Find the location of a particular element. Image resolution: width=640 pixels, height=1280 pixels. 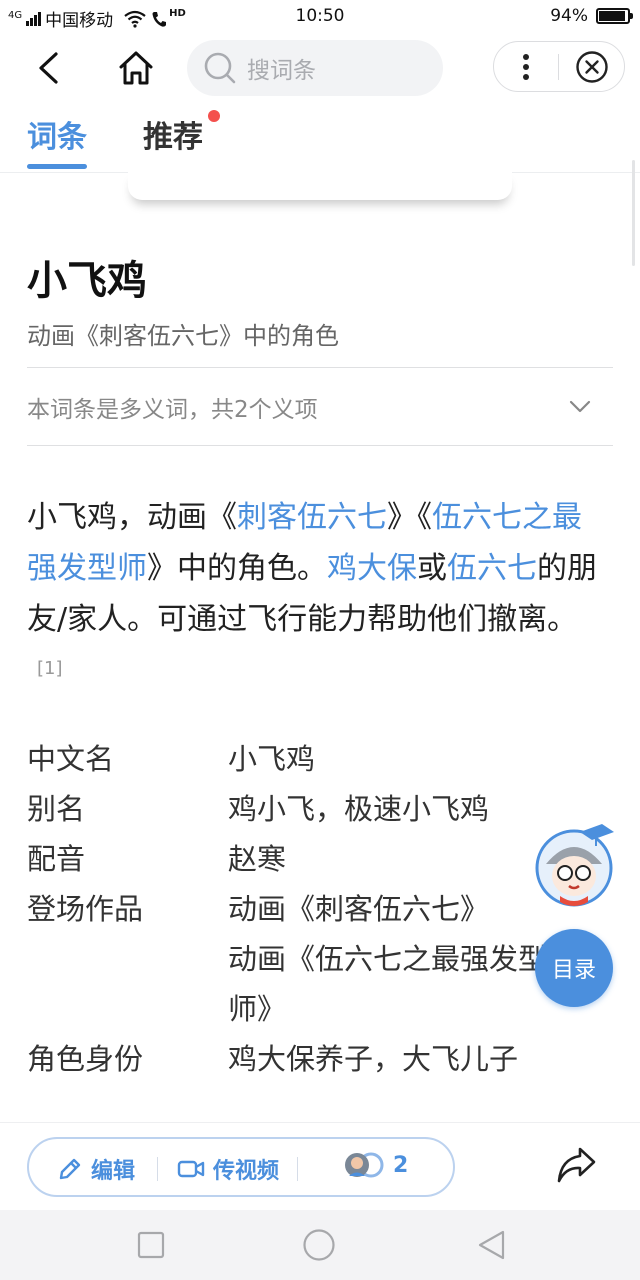

infobox-key: 角色身份 is located at coordinates (85, 1059).